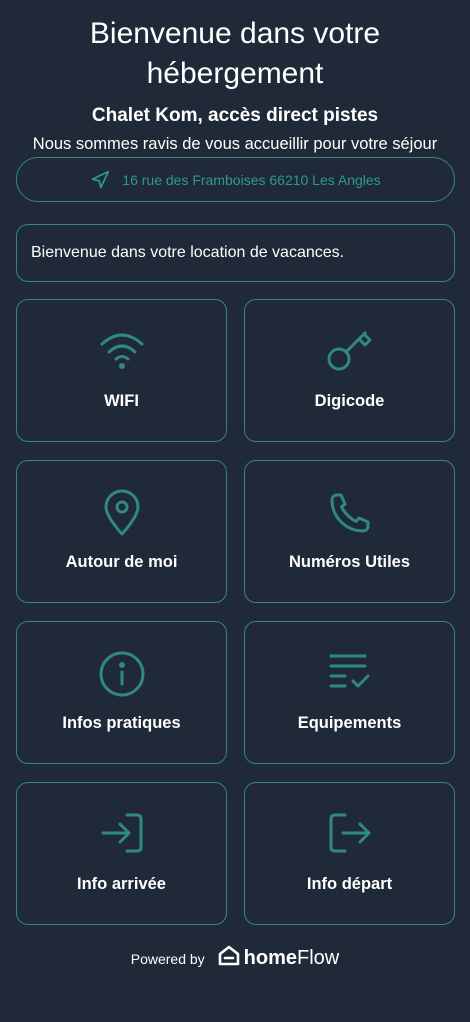  Describe the element at coordinates (349, 562) in the screenshot. I see `tile-label: Numéros Utiles` at that location.